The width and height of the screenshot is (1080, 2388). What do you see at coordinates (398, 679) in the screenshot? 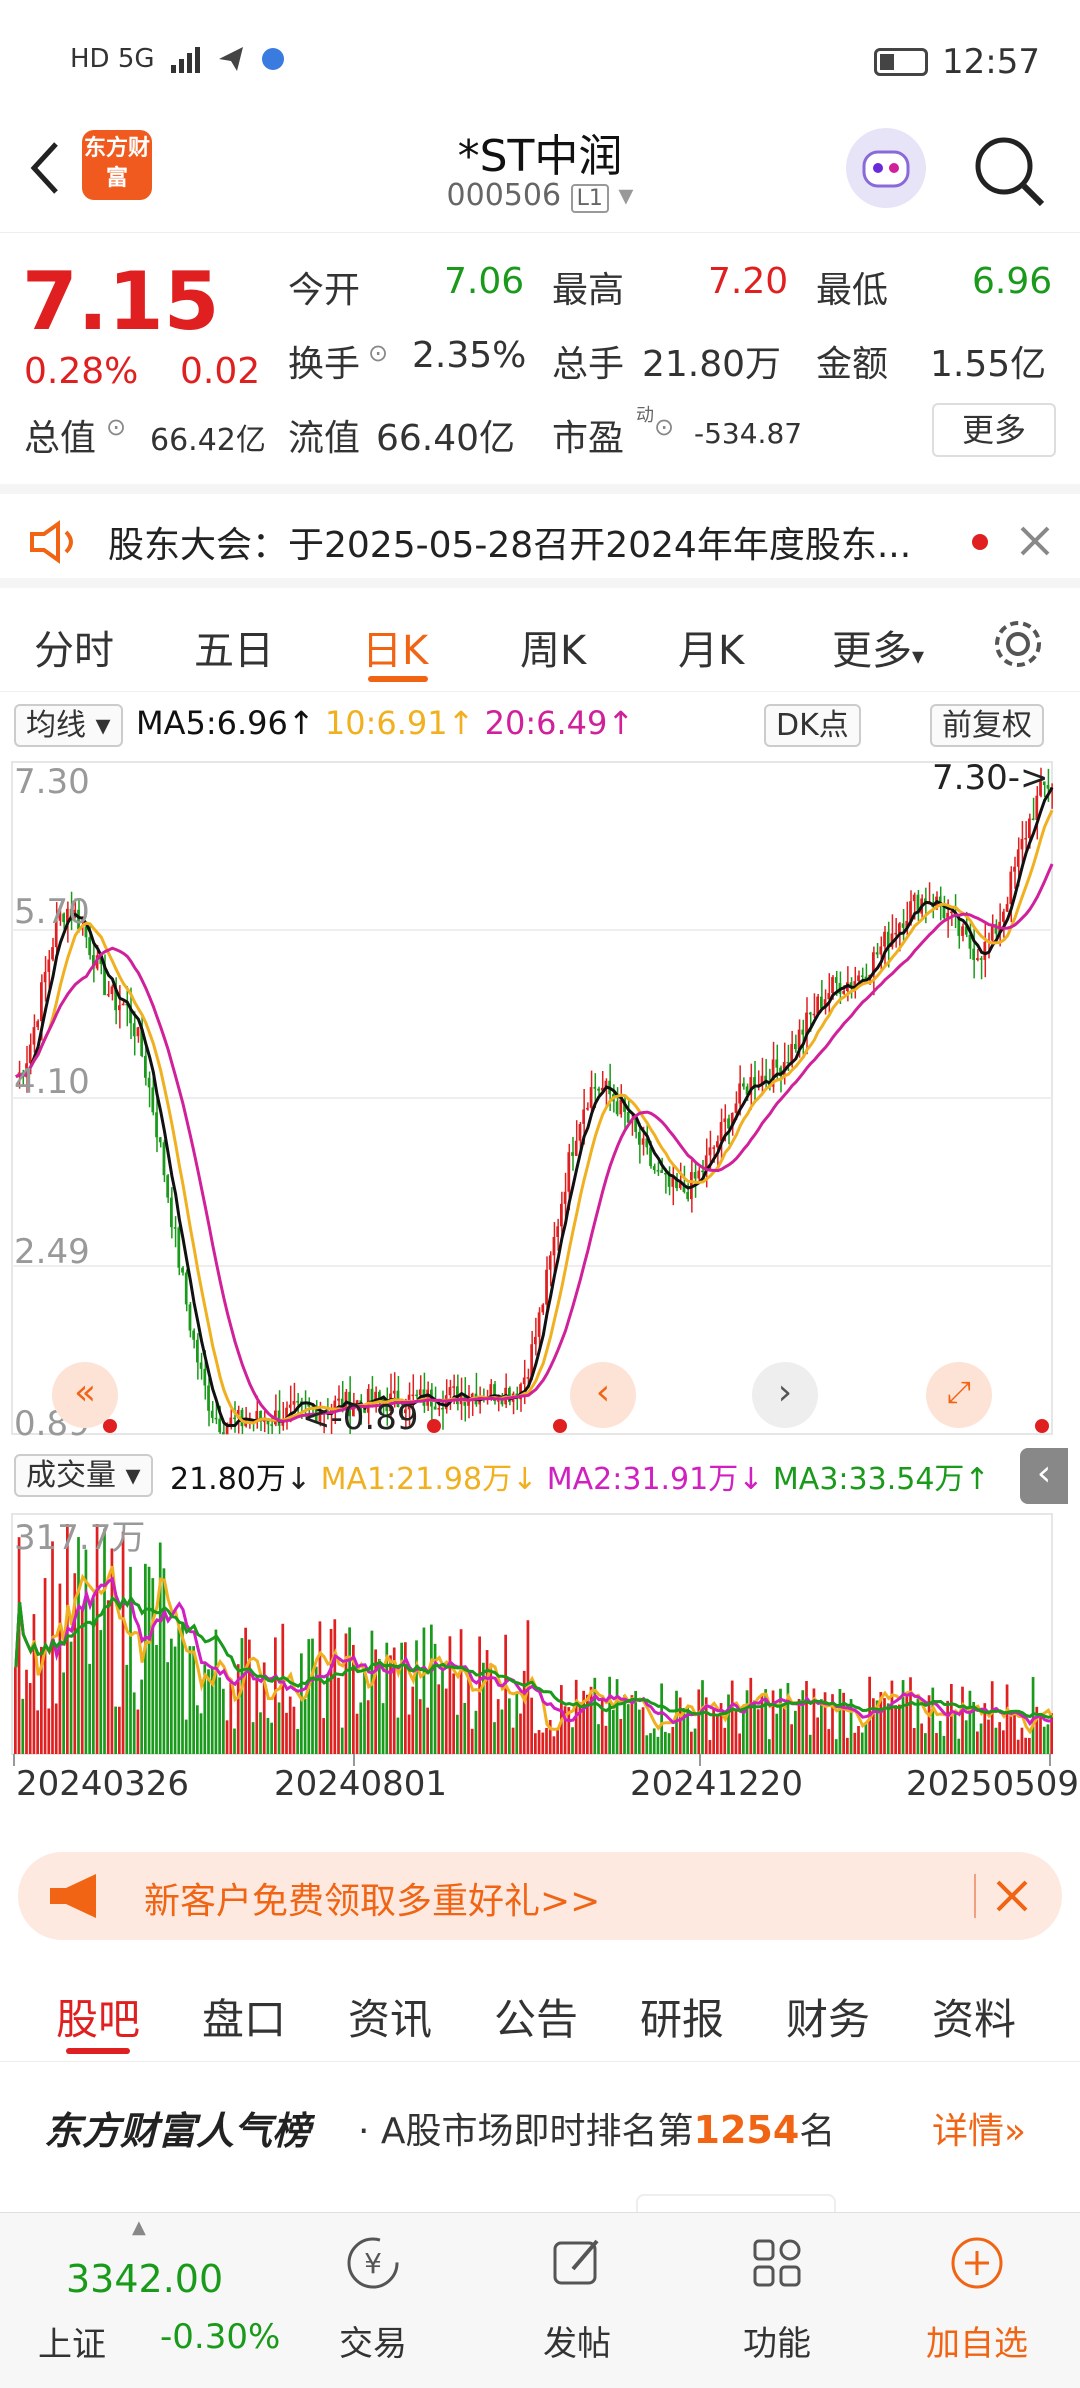
I see `active-tab-indicator` at bounding box center [398, 679].